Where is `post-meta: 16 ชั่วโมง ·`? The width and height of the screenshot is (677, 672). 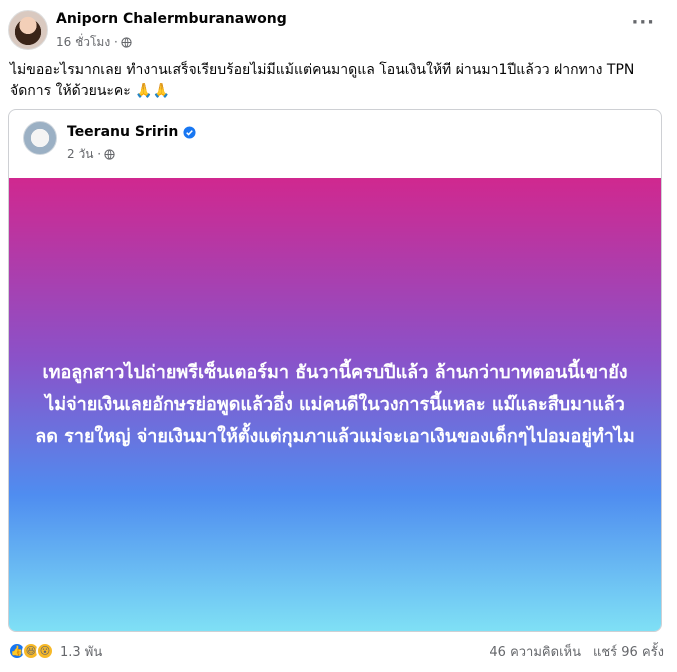
post-meta: 16 ชั่วโมง · is located at coordinates (94, 42).